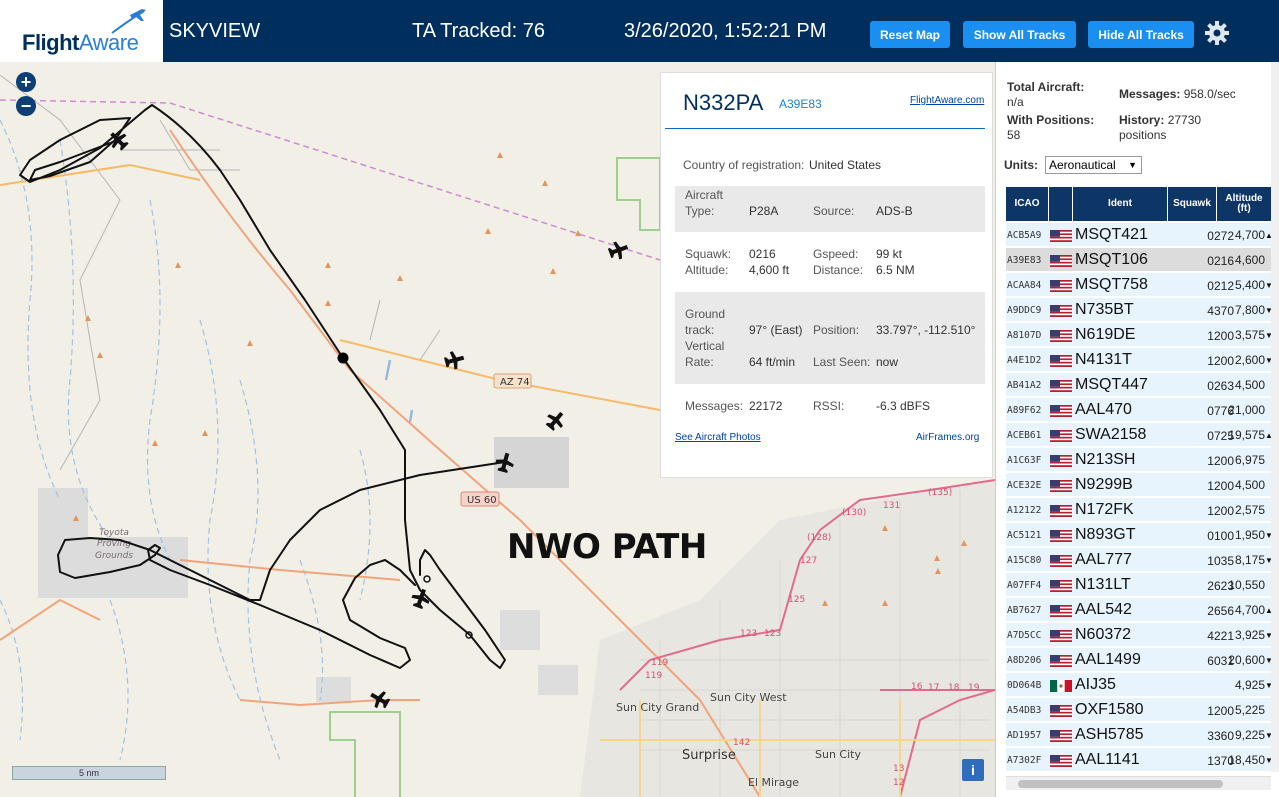 This screenshot has width=1279, height=797. I want to click on icao-cell: AC5121, so click(1024, 535).